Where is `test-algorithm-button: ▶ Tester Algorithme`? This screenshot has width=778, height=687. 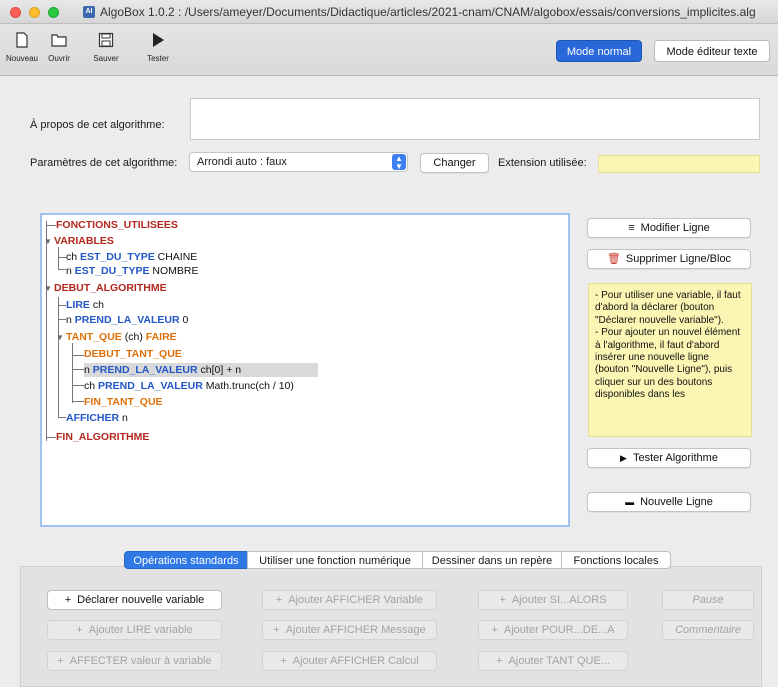 test-algorithm-button: ▶ Tester Algorithme is located at coordinates (669, 458).